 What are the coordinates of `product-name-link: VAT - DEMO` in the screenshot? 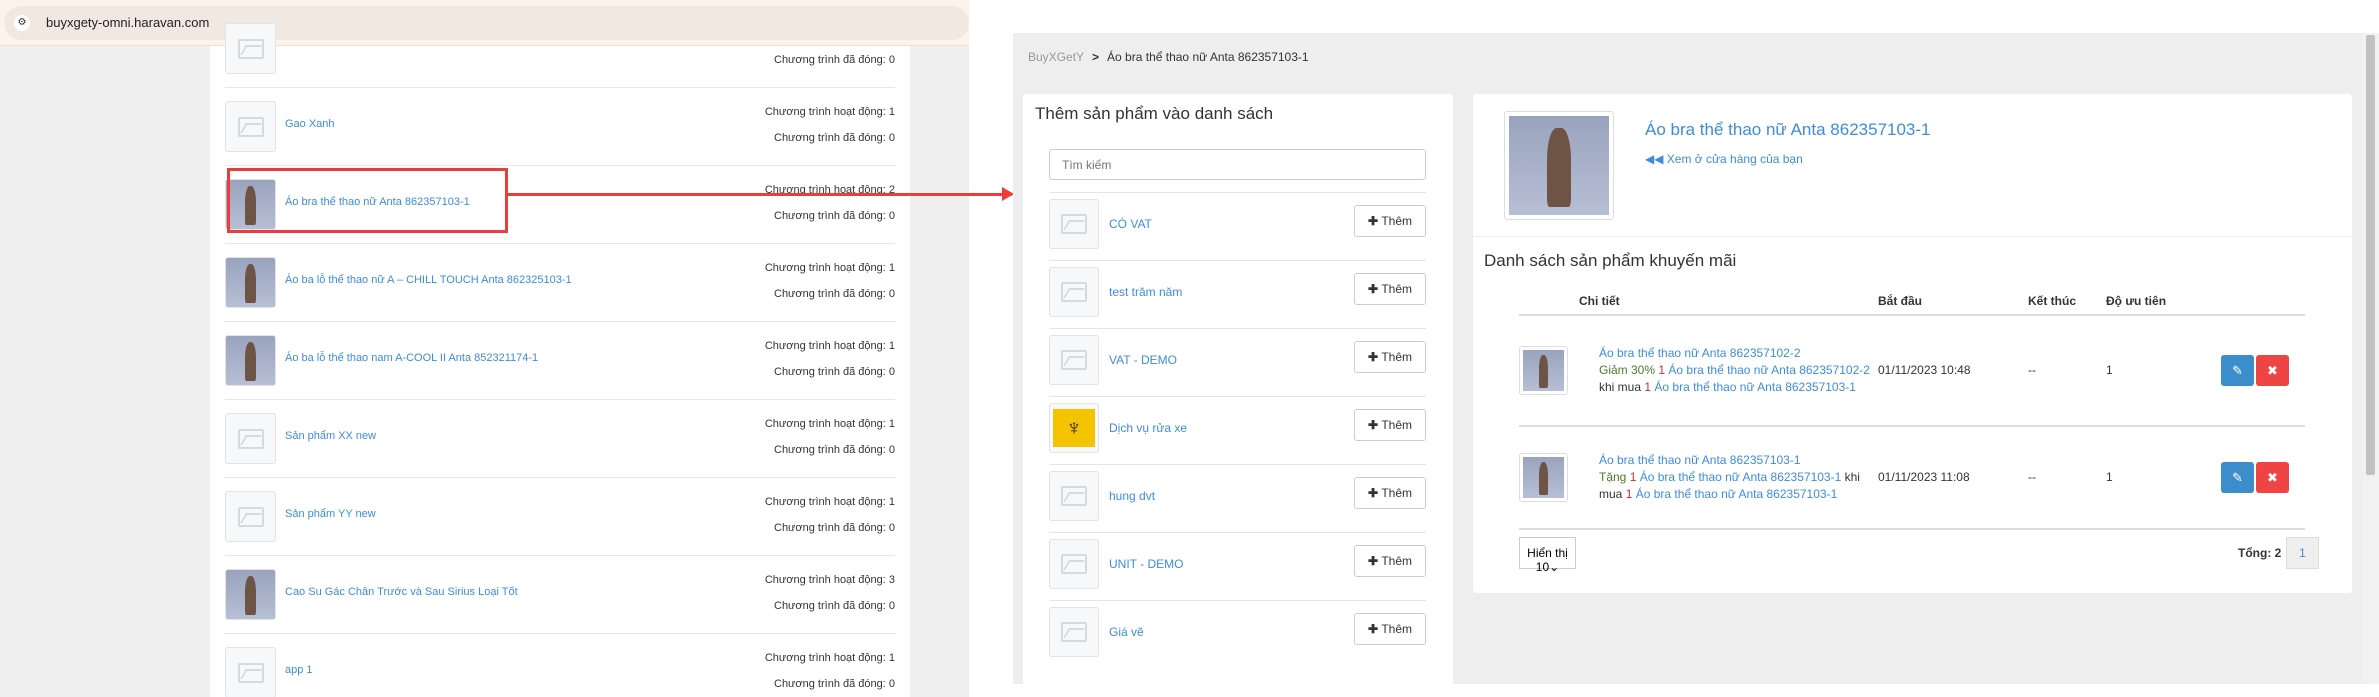 It's located at (1143, 360).